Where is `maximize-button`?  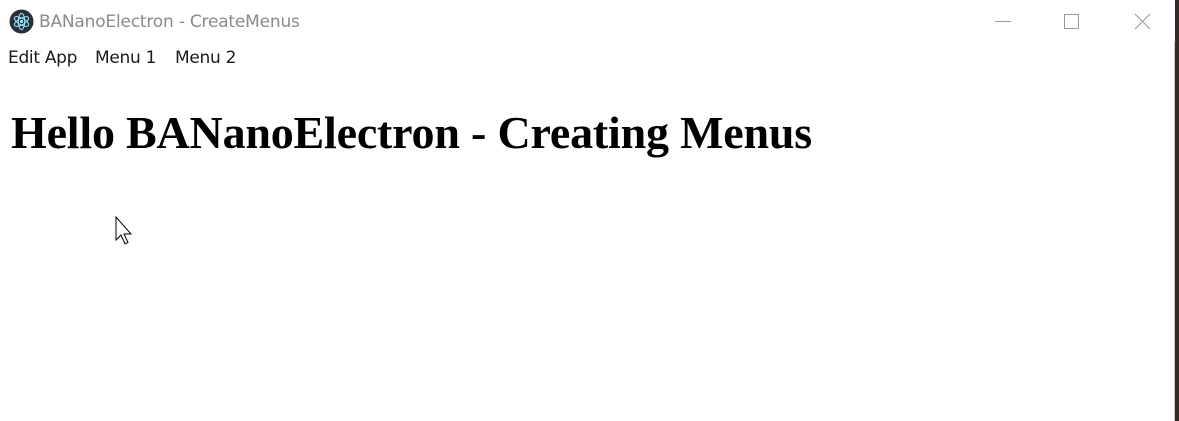 maximize-button is located at coordinates (1071, 21).